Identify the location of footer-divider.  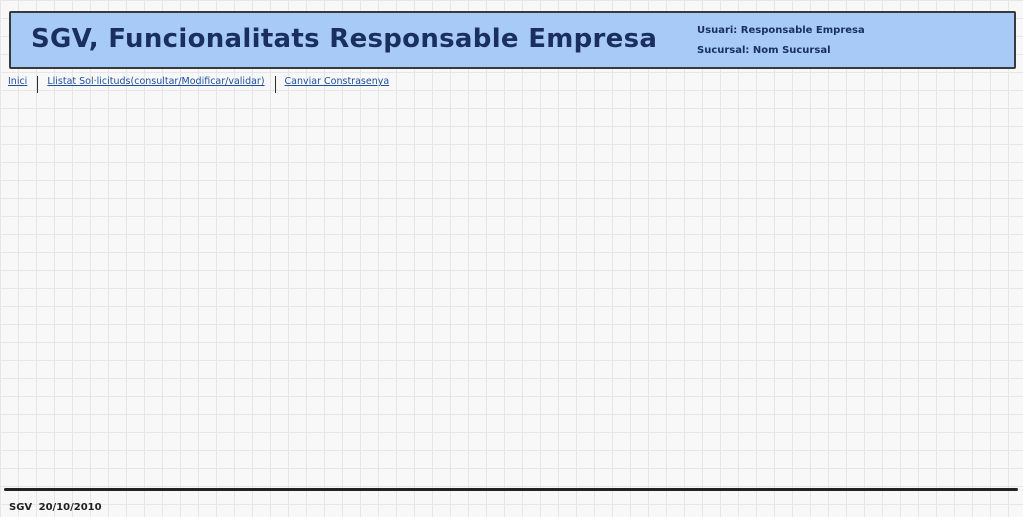
(511, 489).